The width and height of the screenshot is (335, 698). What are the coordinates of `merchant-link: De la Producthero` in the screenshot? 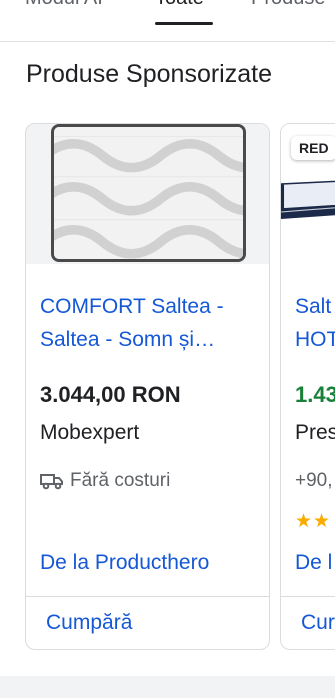 It's located at (124, 563).